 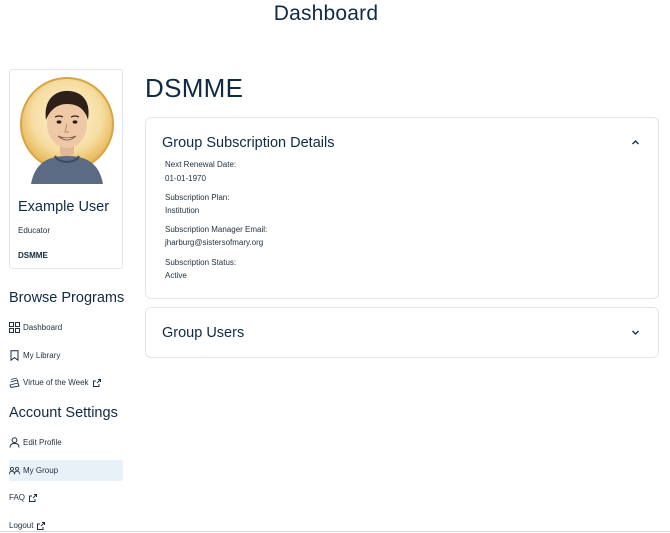 What do you see at coordinates (63, 413) in the screenshot?
I see `account-settings-heading: Account Settings` at bounding box center [63, 413].